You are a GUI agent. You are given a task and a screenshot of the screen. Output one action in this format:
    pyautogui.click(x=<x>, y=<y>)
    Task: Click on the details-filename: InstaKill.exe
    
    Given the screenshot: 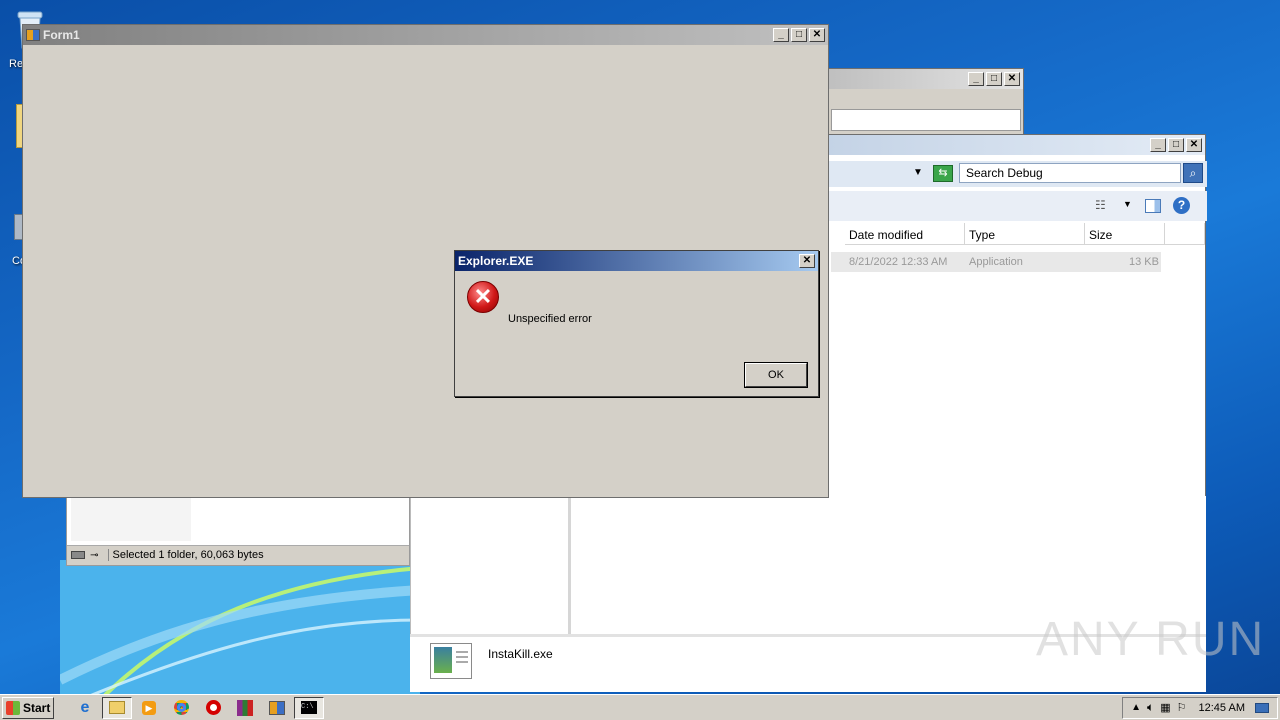 What is the action you would take?
    pyautogui.click(x=520, y=654)
    